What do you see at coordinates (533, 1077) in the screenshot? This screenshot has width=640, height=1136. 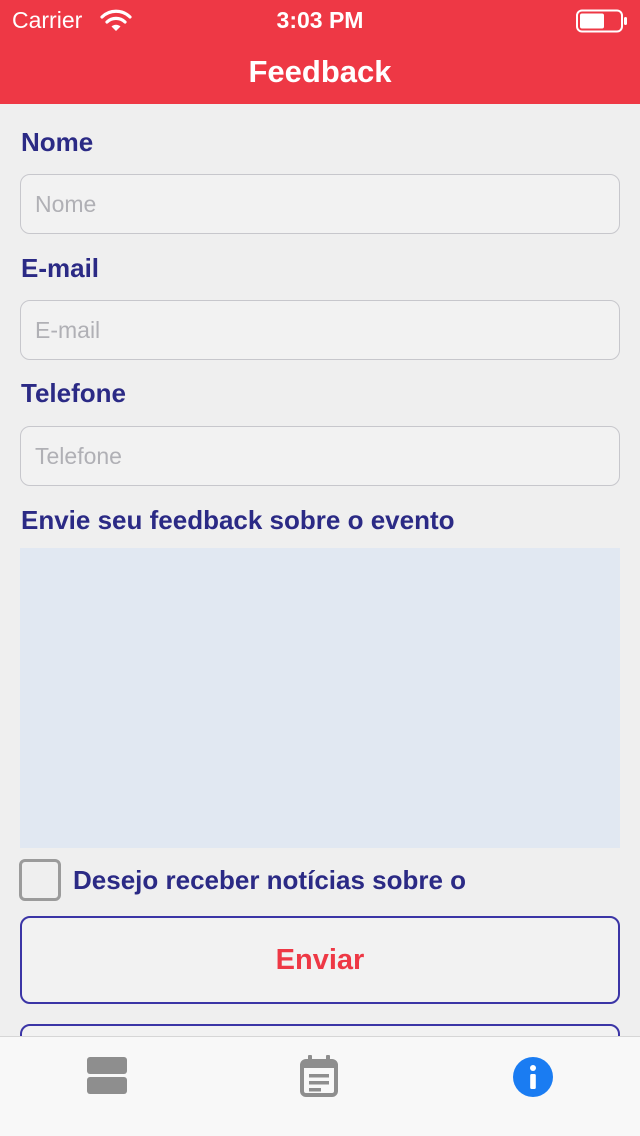 I see `info-icon` at bounding box center [533, 1077].